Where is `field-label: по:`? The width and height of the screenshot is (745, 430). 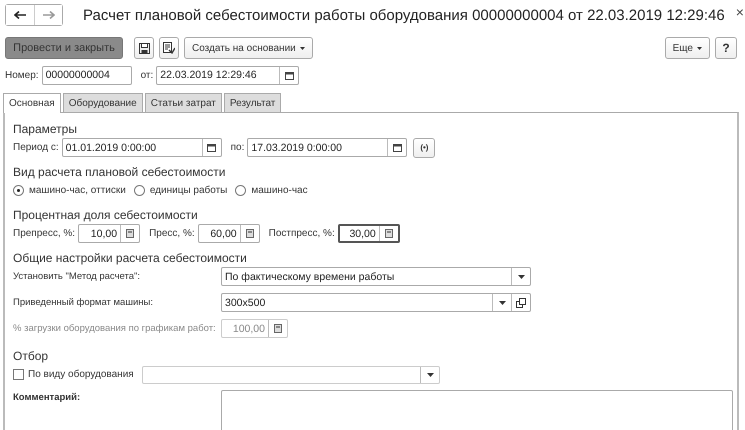 field-label: по: is located at coordinates (237, 147).